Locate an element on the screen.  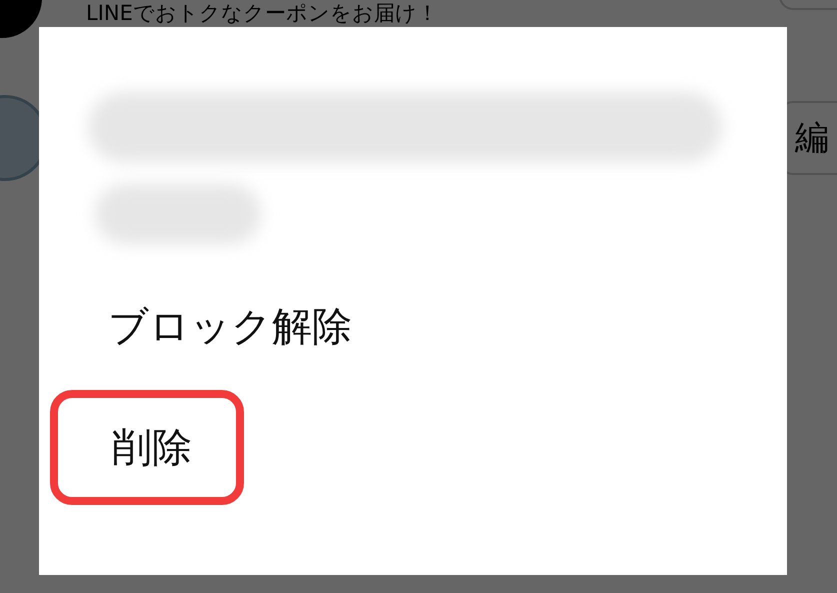
message-preview: LINEでおトクなクーポンをお届け！ is located at coordinates (262, 13).